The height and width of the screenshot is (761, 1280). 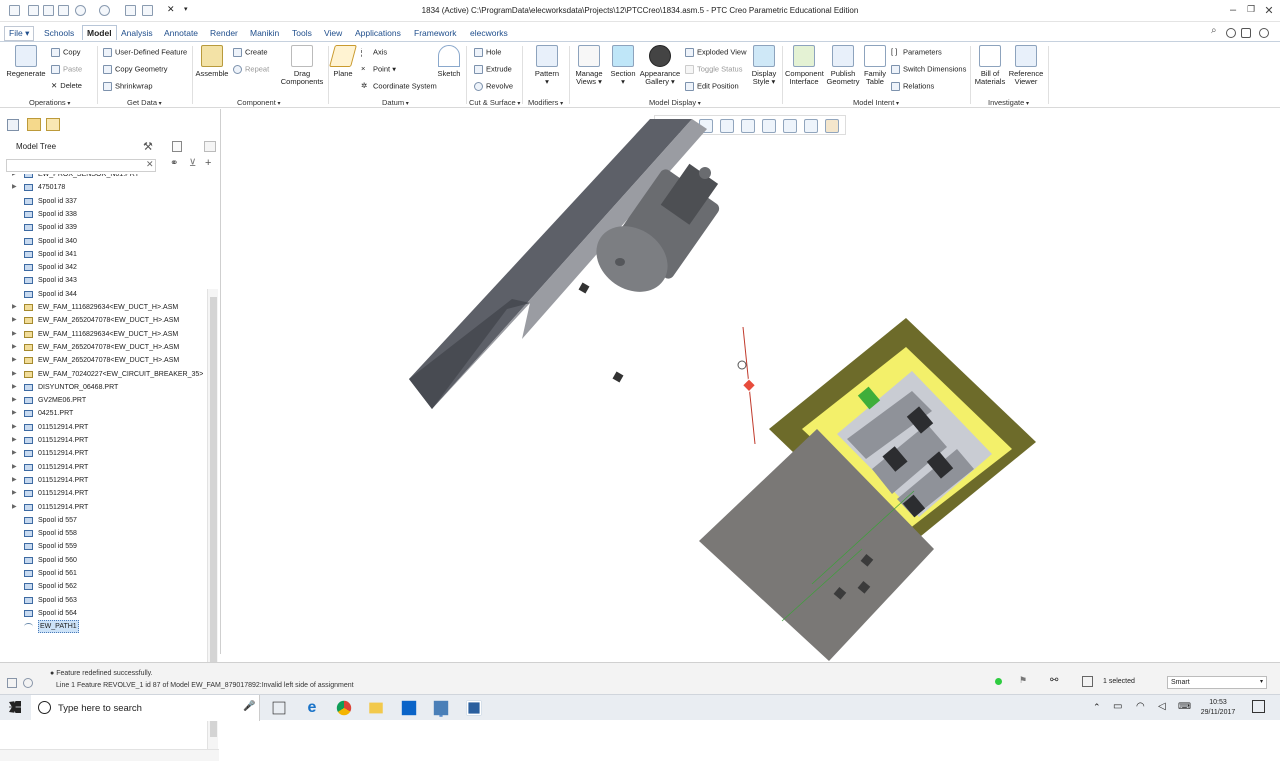 I want to click on tree-horizontal-scrollbar, so click(x=109, y=755).